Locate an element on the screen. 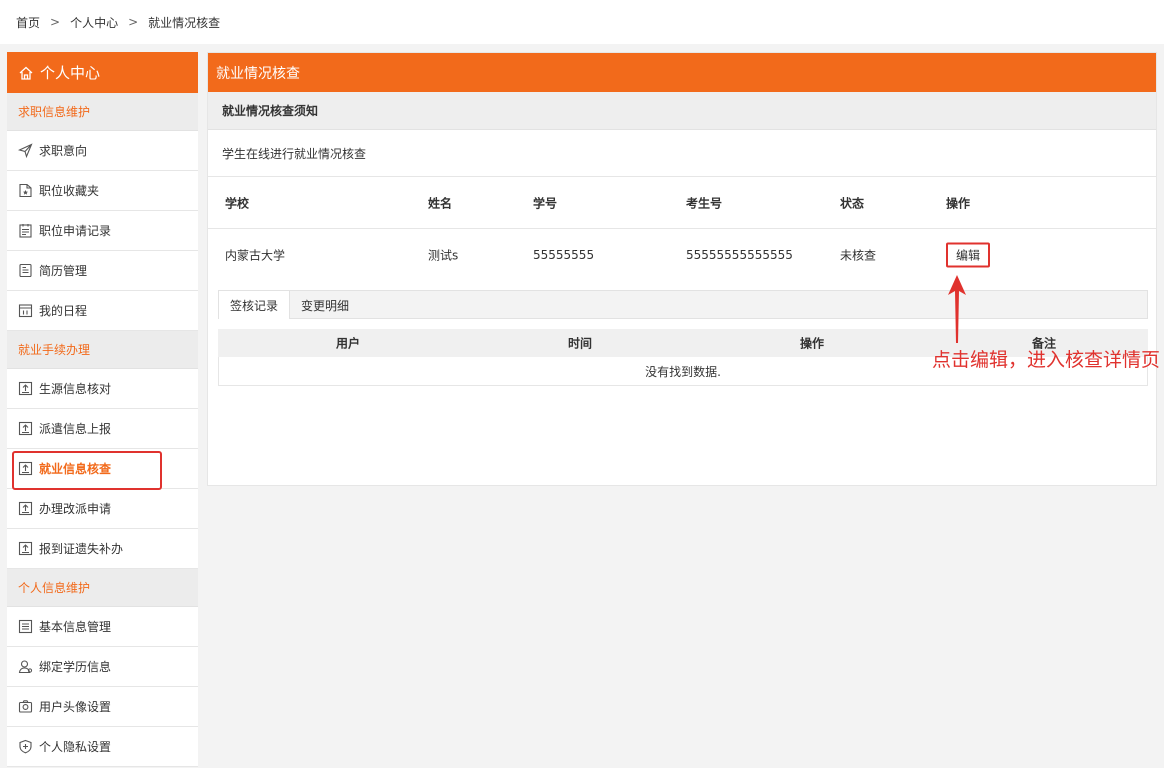  cell-name: 测试s is located at coordinates (443, 255).